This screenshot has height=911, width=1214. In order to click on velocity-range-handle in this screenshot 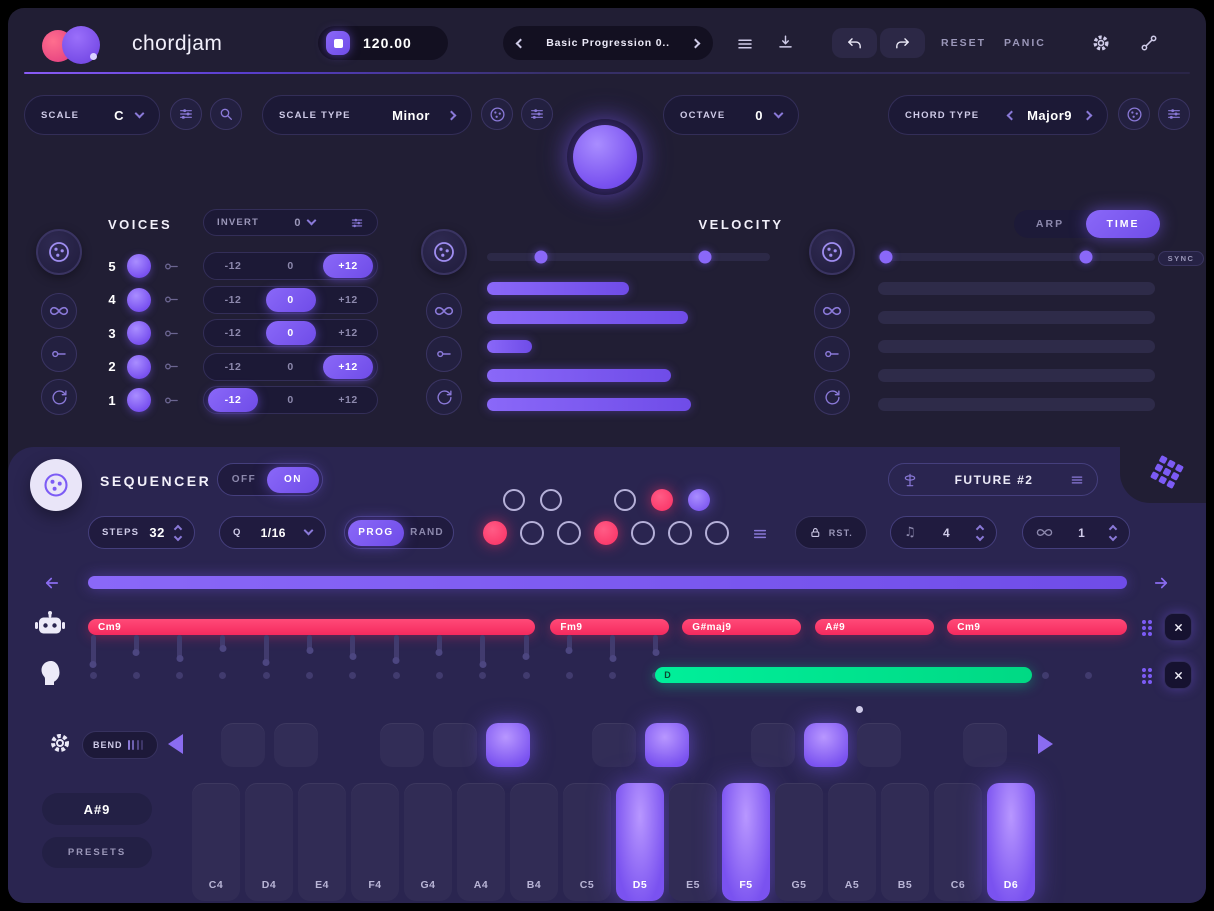, I will do `click(705, 257)`.